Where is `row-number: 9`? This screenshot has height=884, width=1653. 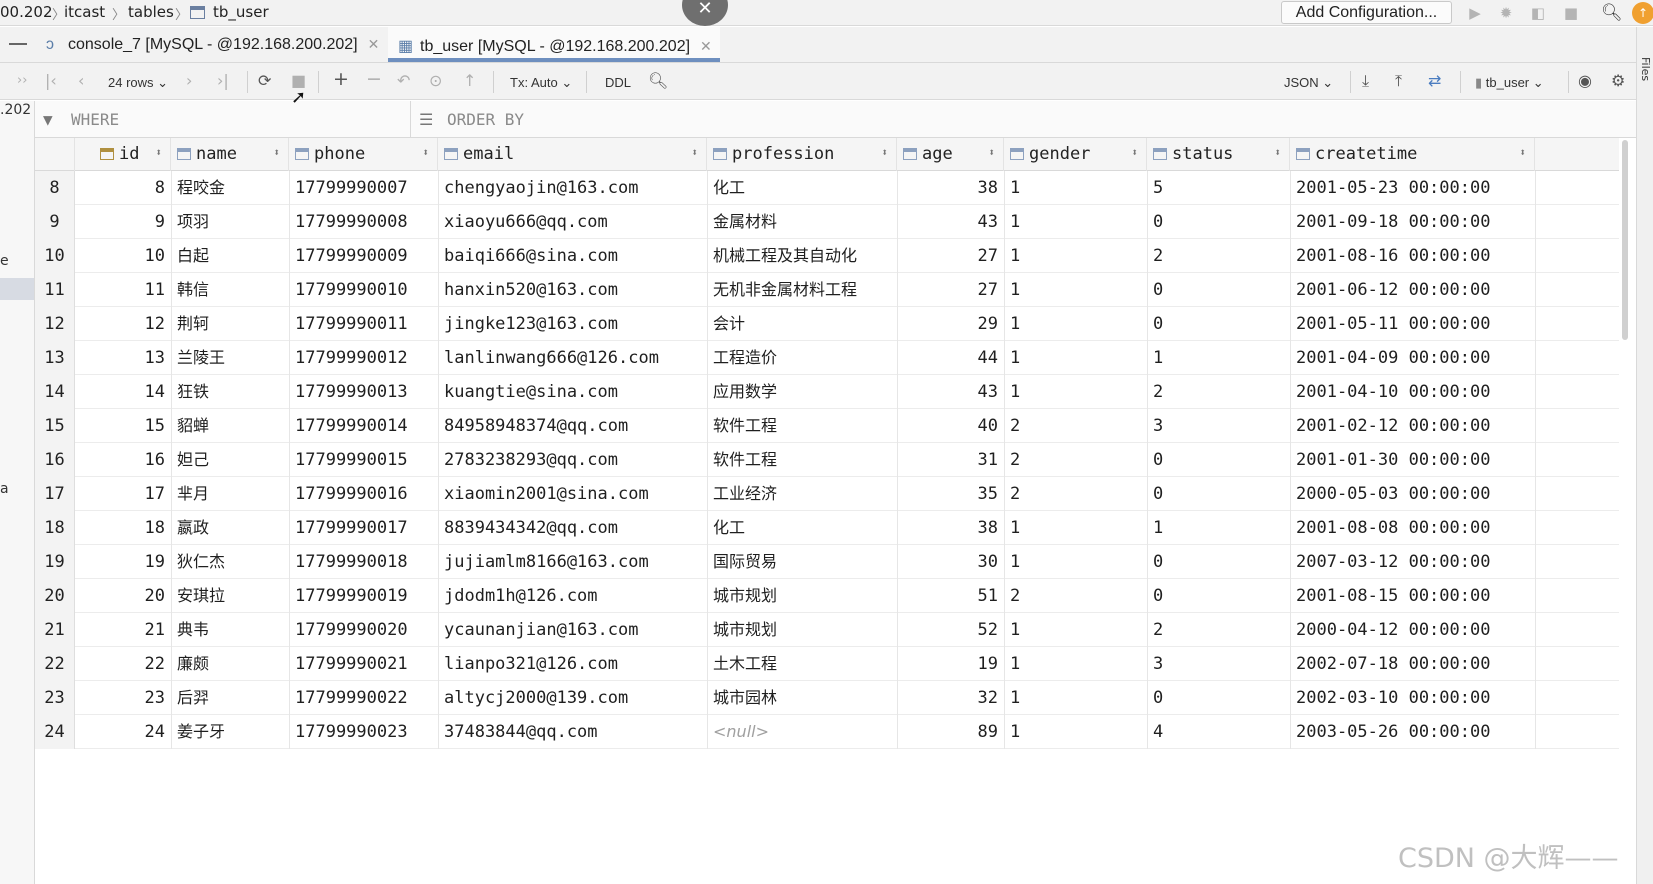 row-number: 9 is located at coordinates (55, 222).